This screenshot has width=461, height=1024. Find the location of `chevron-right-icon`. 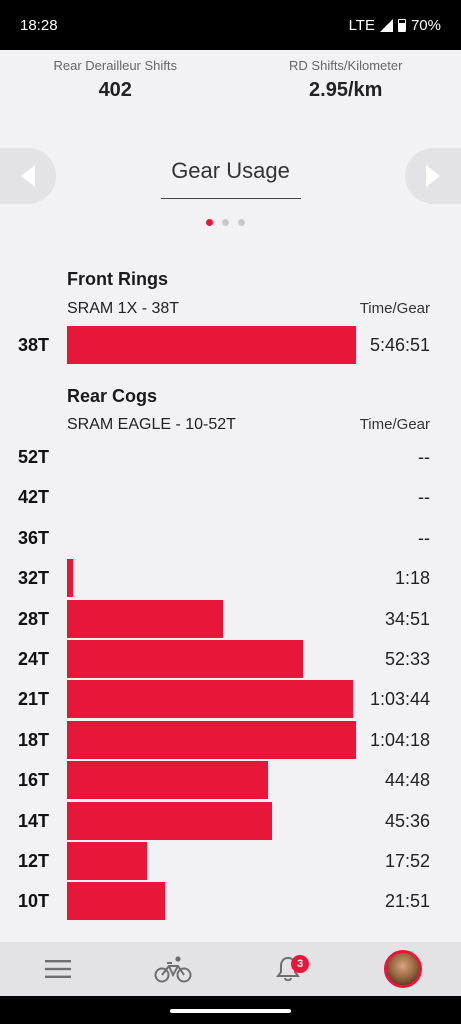

chevron-right-icon is located at coordinates (433, 176).